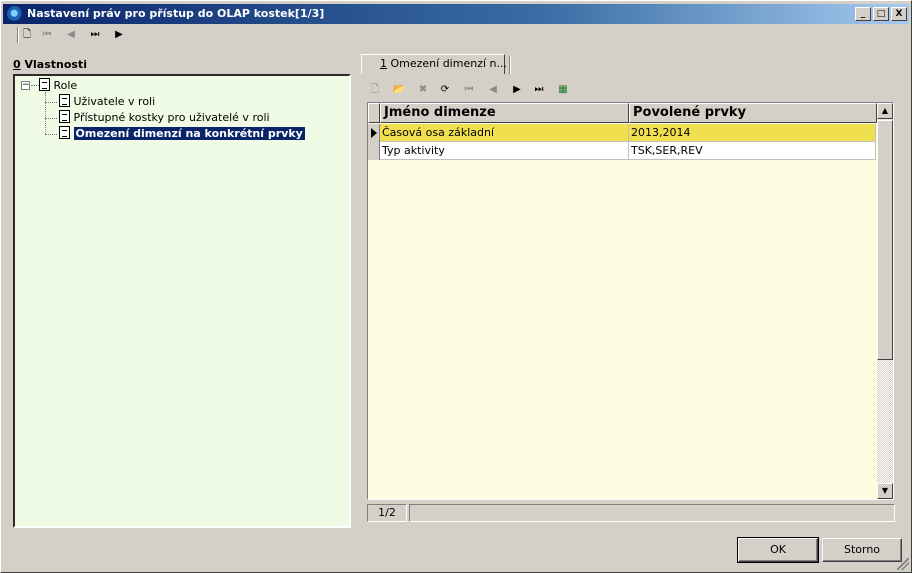 The height and width of the screenshot is (573, 912). I want to click on ok-button: OK, so click(778, 550).